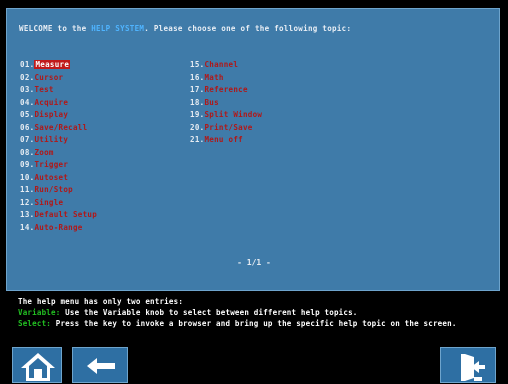  Describe the element at coordinates (254, 262) in the screenshot. I see `page-indicator: - 1/1 -` at that location.